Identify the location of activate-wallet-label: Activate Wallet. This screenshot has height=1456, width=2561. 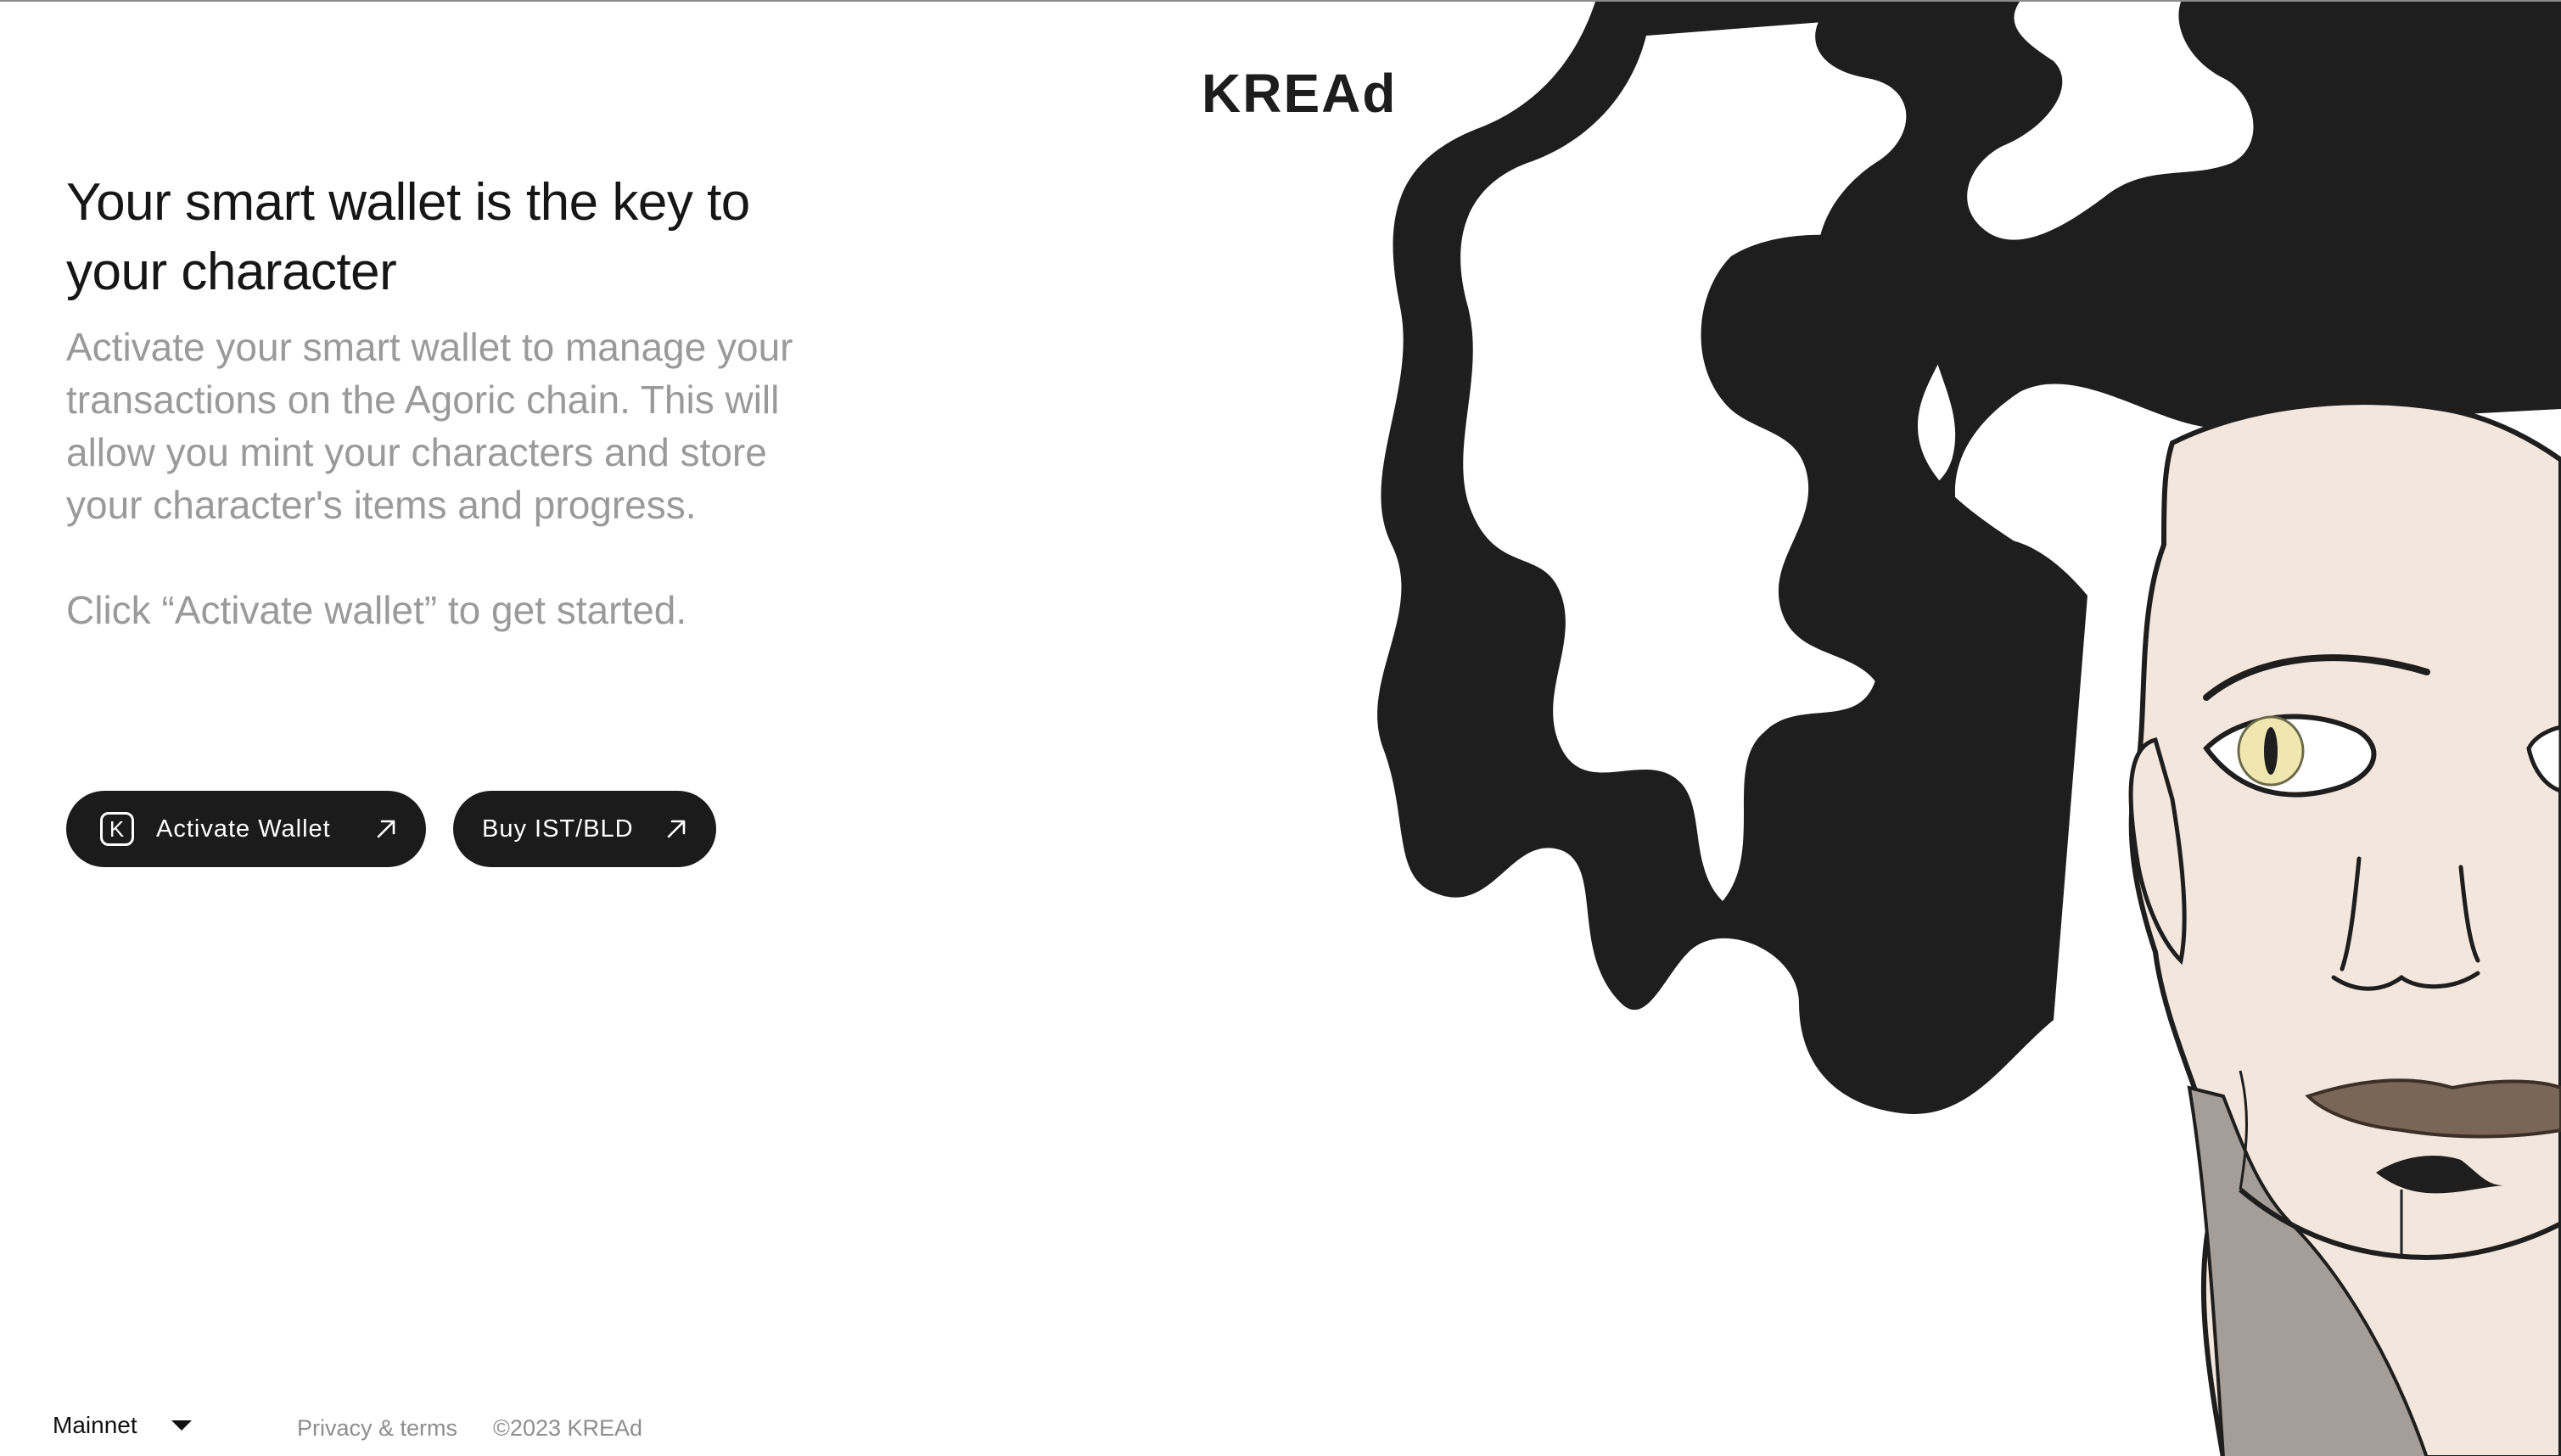
(244, 829).